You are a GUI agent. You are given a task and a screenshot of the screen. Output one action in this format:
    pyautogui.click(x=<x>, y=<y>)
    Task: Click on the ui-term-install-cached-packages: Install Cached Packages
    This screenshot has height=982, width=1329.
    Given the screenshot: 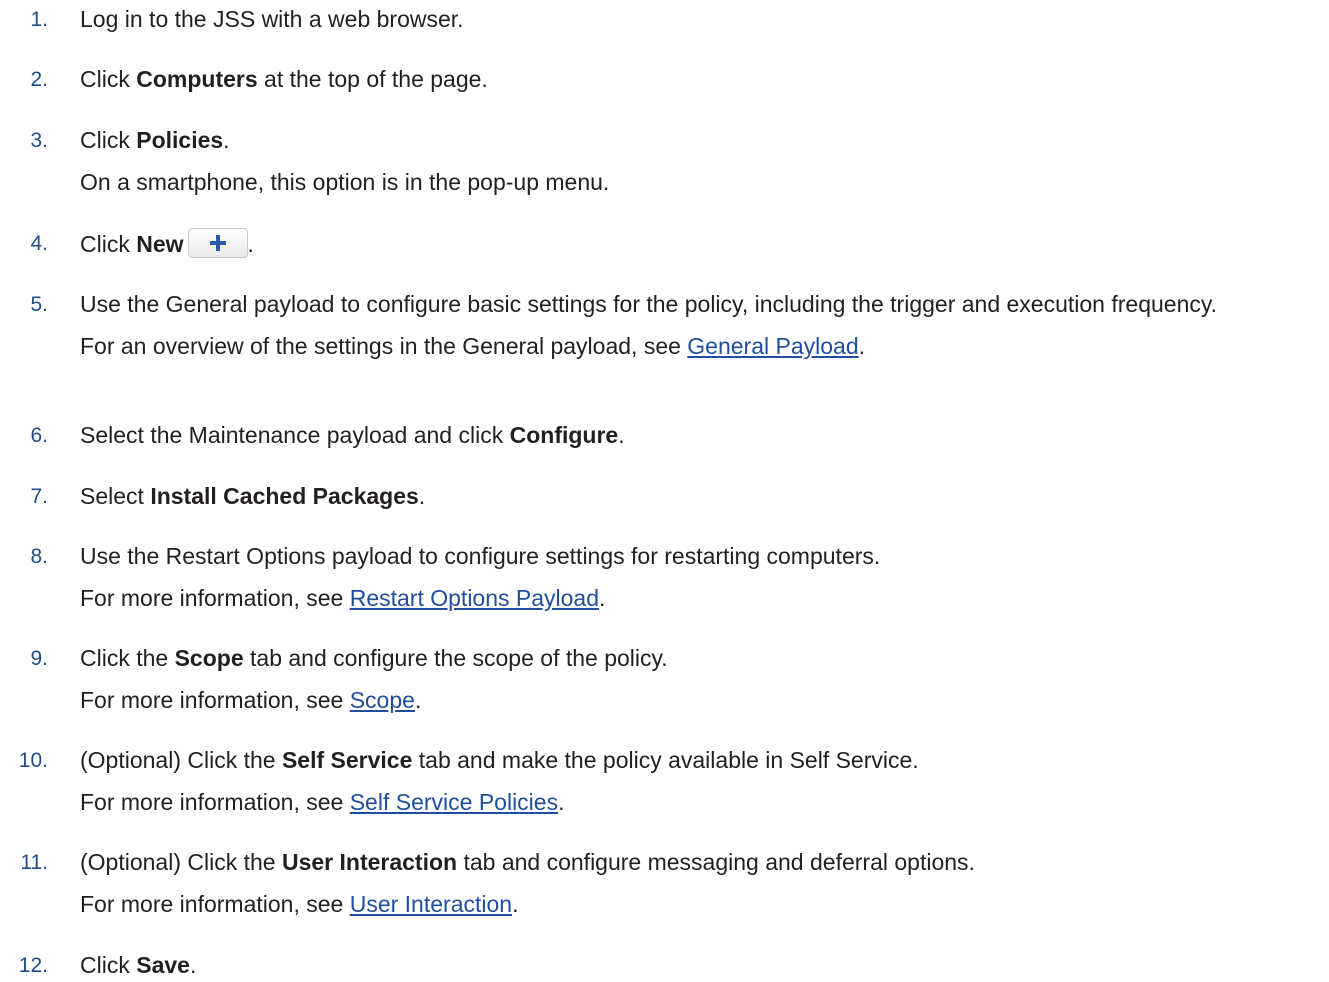 What is the action you would take?
    pyautogui.click(x=284, y=496)
    